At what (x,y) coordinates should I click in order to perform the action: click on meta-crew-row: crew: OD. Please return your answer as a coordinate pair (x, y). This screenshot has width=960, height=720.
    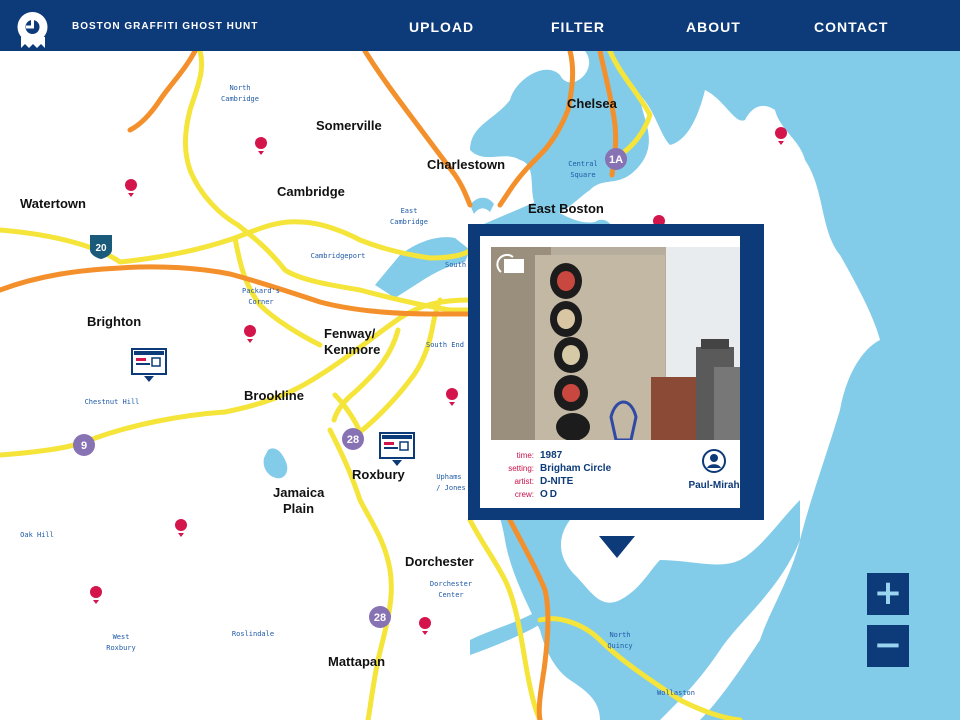
    Looking at the image, I should click on (570, 494).